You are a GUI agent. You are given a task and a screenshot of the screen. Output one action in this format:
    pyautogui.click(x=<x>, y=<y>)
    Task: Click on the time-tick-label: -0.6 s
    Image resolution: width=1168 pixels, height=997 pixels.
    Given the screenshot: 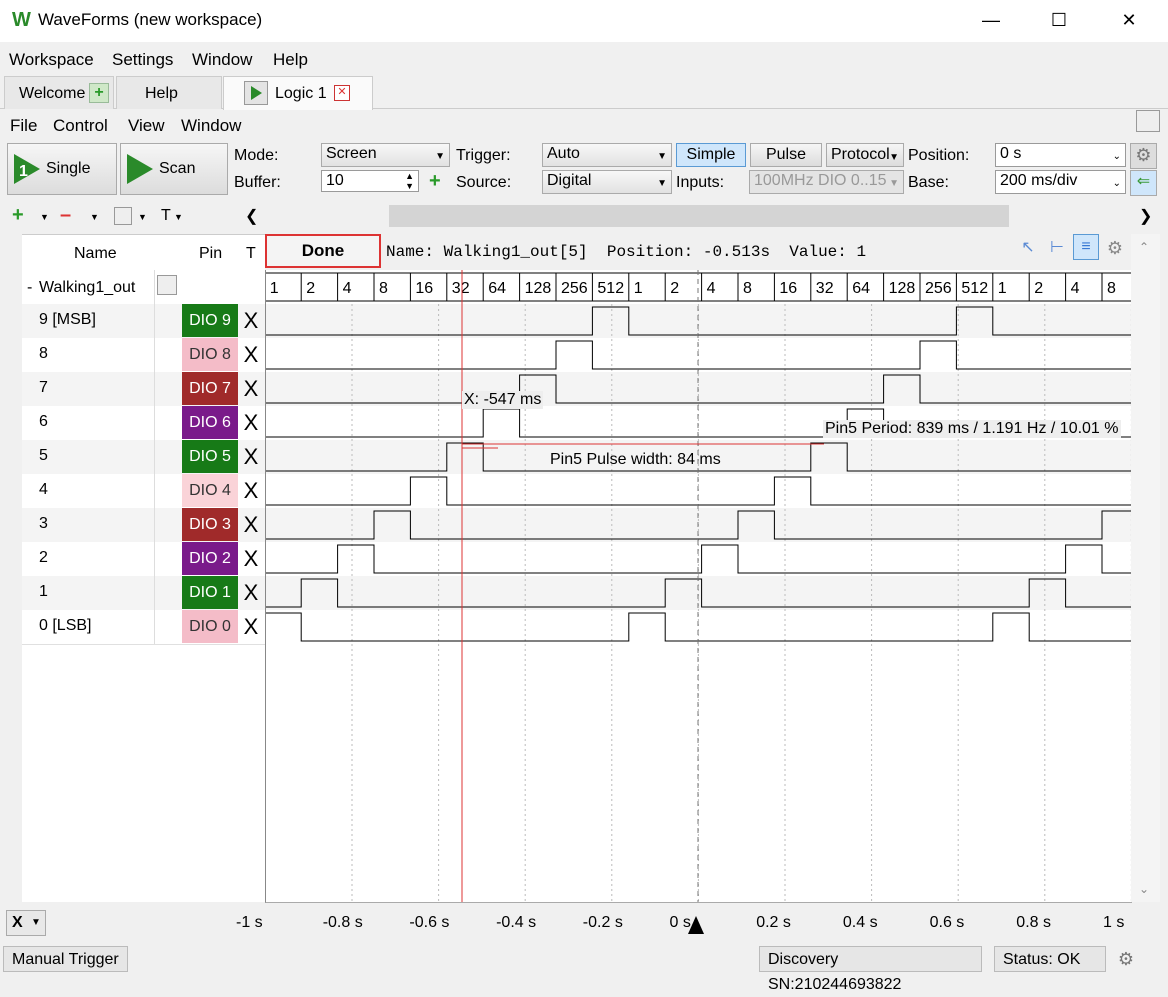 What is the action you would take?
    pyautogui.click(x=429, y=922)
    